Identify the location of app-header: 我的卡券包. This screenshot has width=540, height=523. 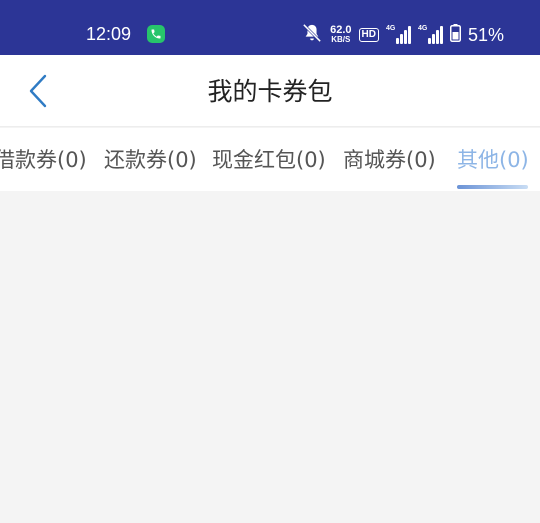
(270, 91).